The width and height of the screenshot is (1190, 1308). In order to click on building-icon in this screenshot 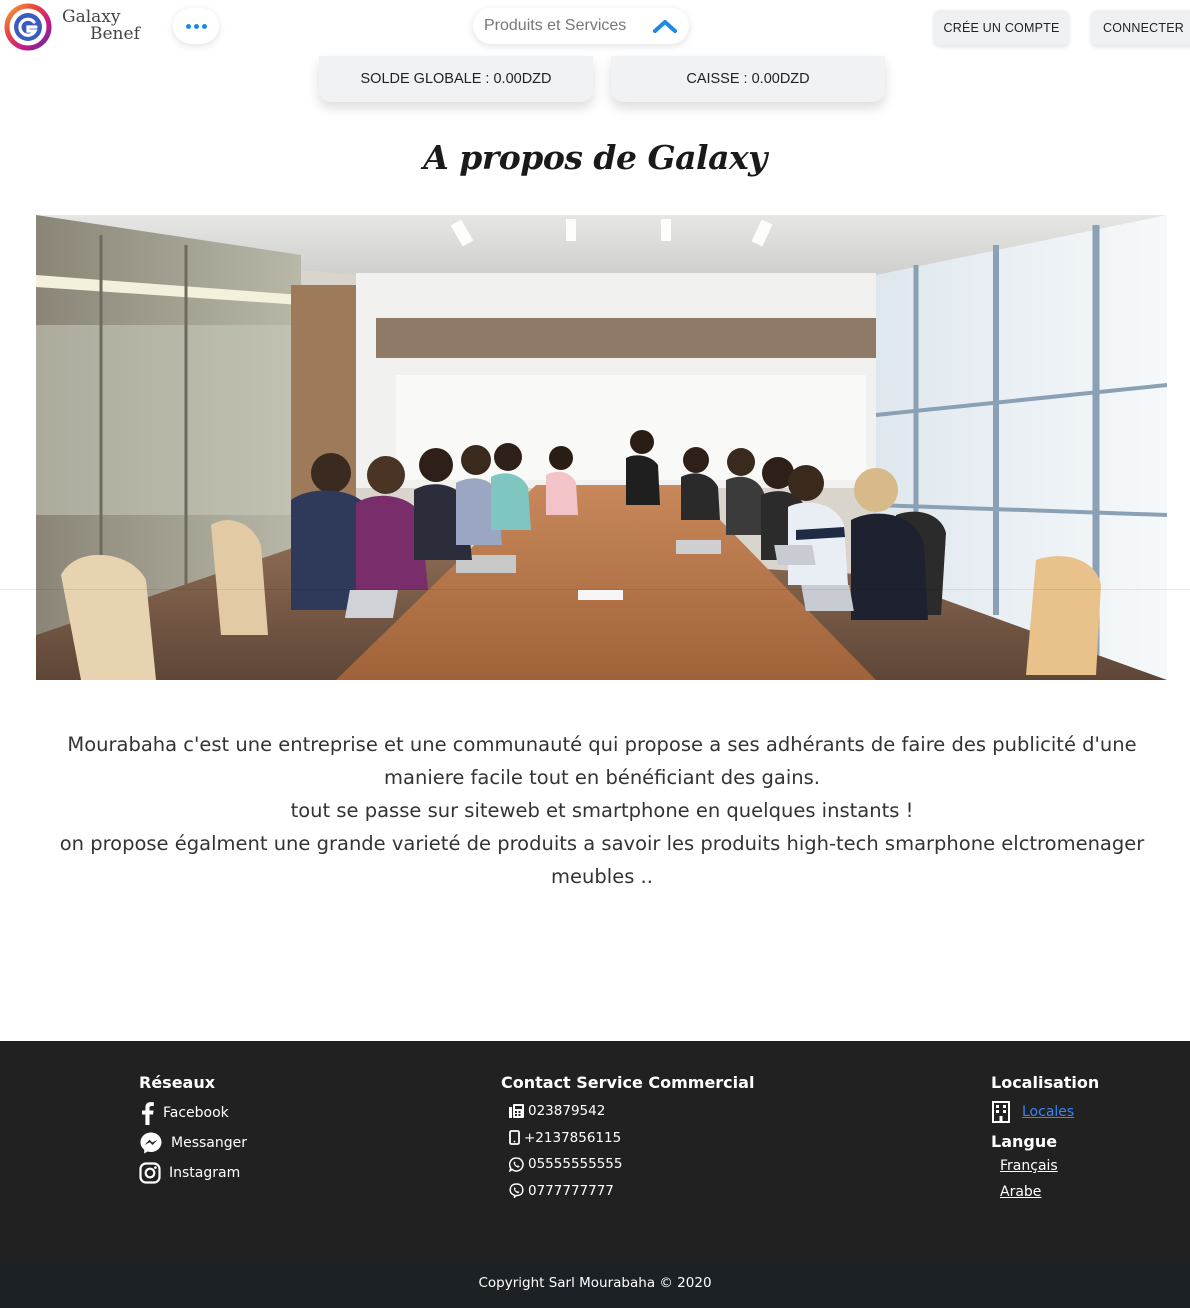, I will do `click(1001, 1112)`.